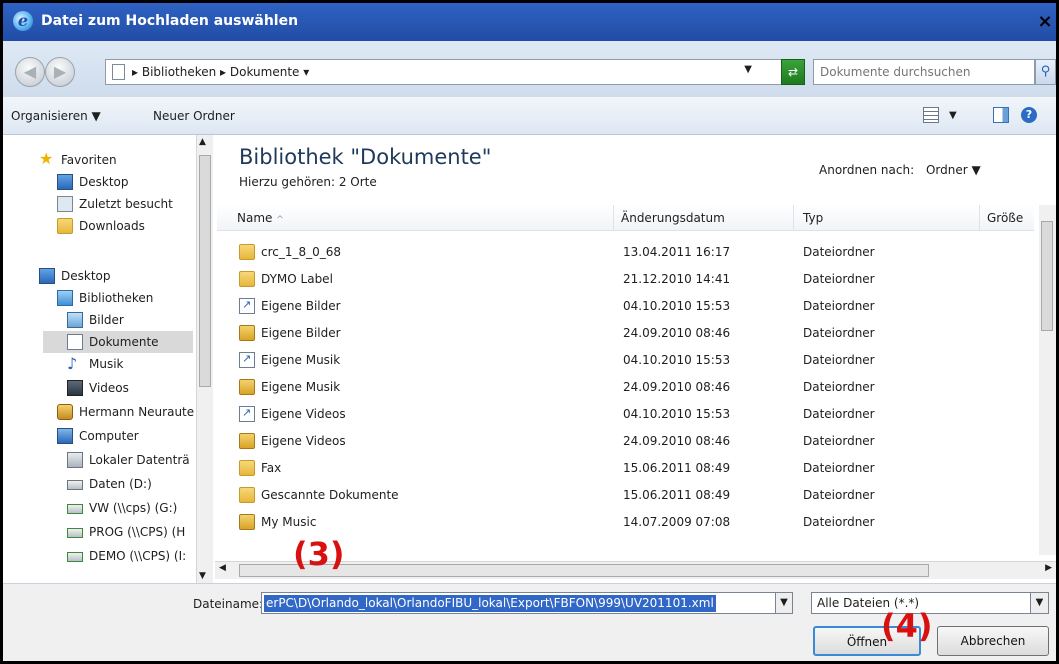  Describe the element at coordinates (132, 364) in the screenshot. I see `nav-music: ♪ Musik` at that location.